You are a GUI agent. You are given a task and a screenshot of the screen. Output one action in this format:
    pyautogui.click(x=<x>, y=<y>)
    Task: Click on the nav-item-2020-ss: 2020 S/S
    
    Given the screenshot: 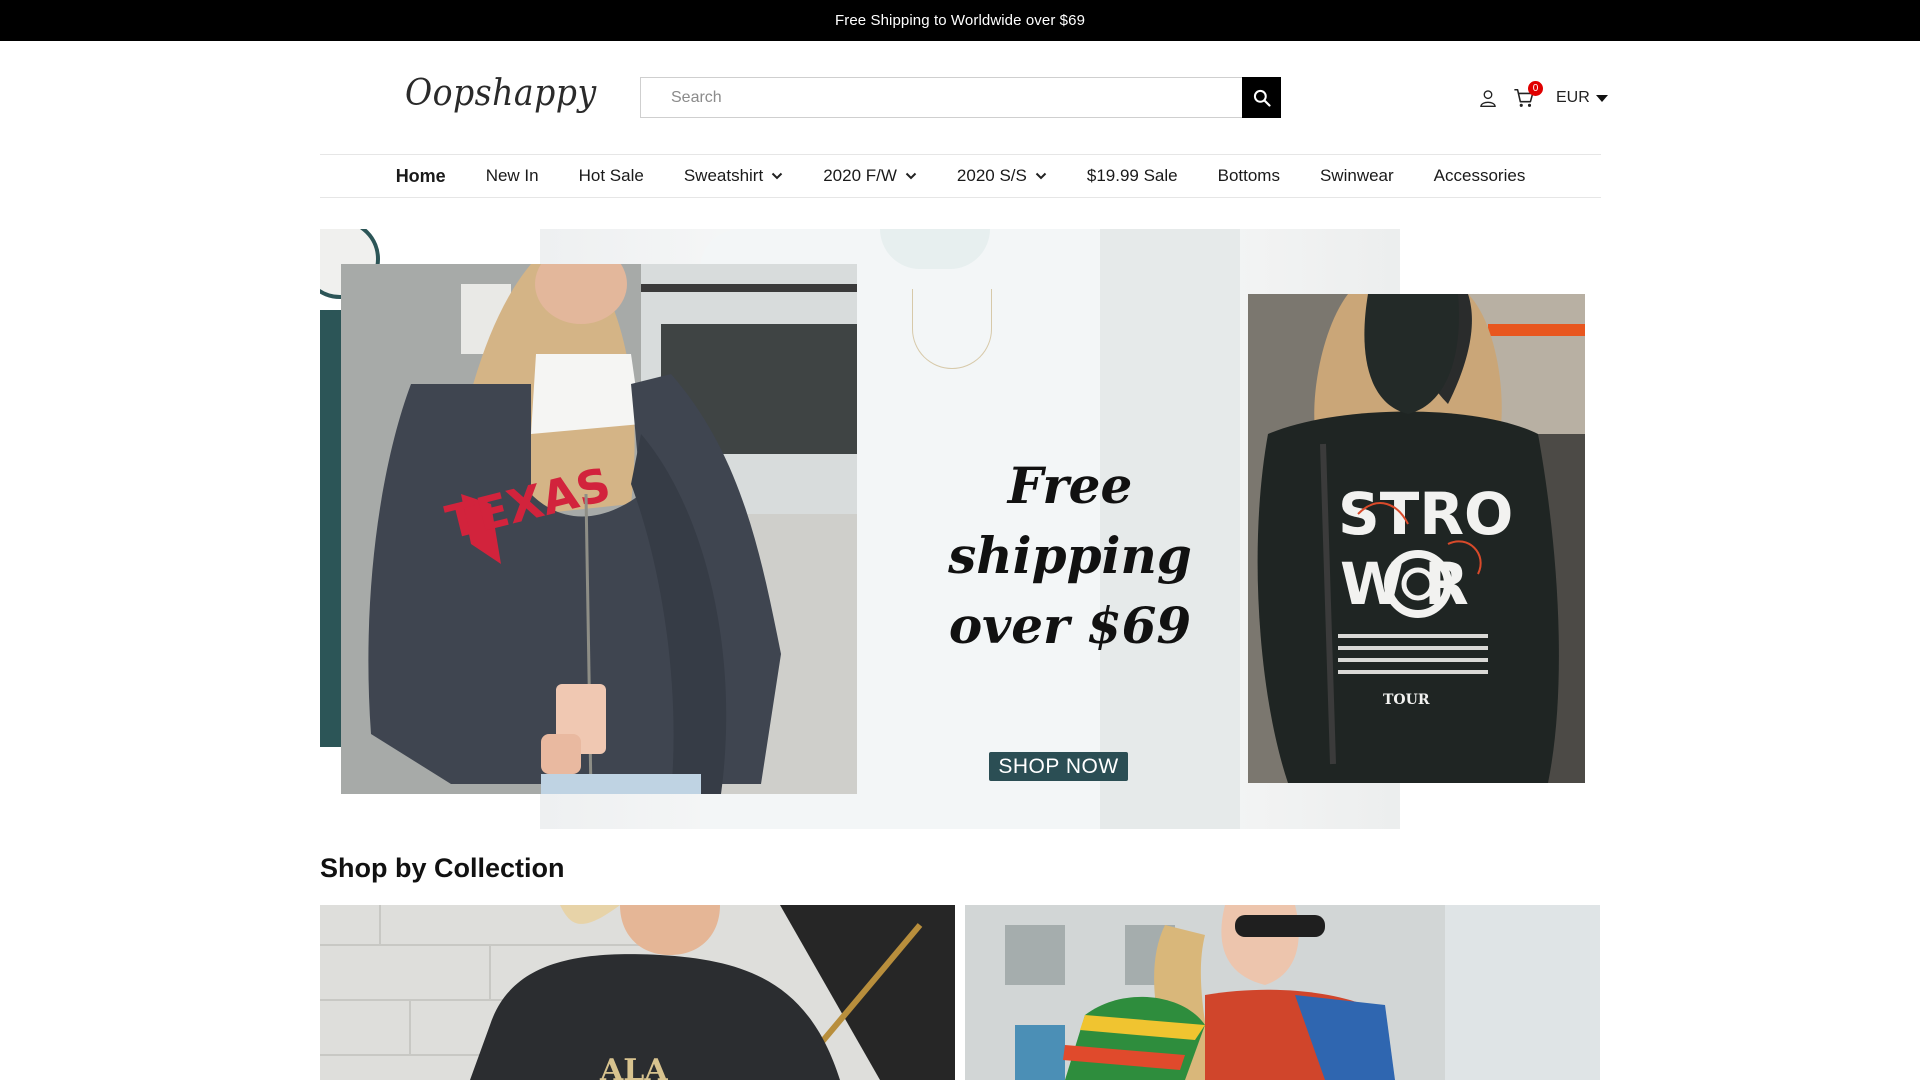 What is the action you would take?
    pyautogui.click(x=1002, y=176)
    